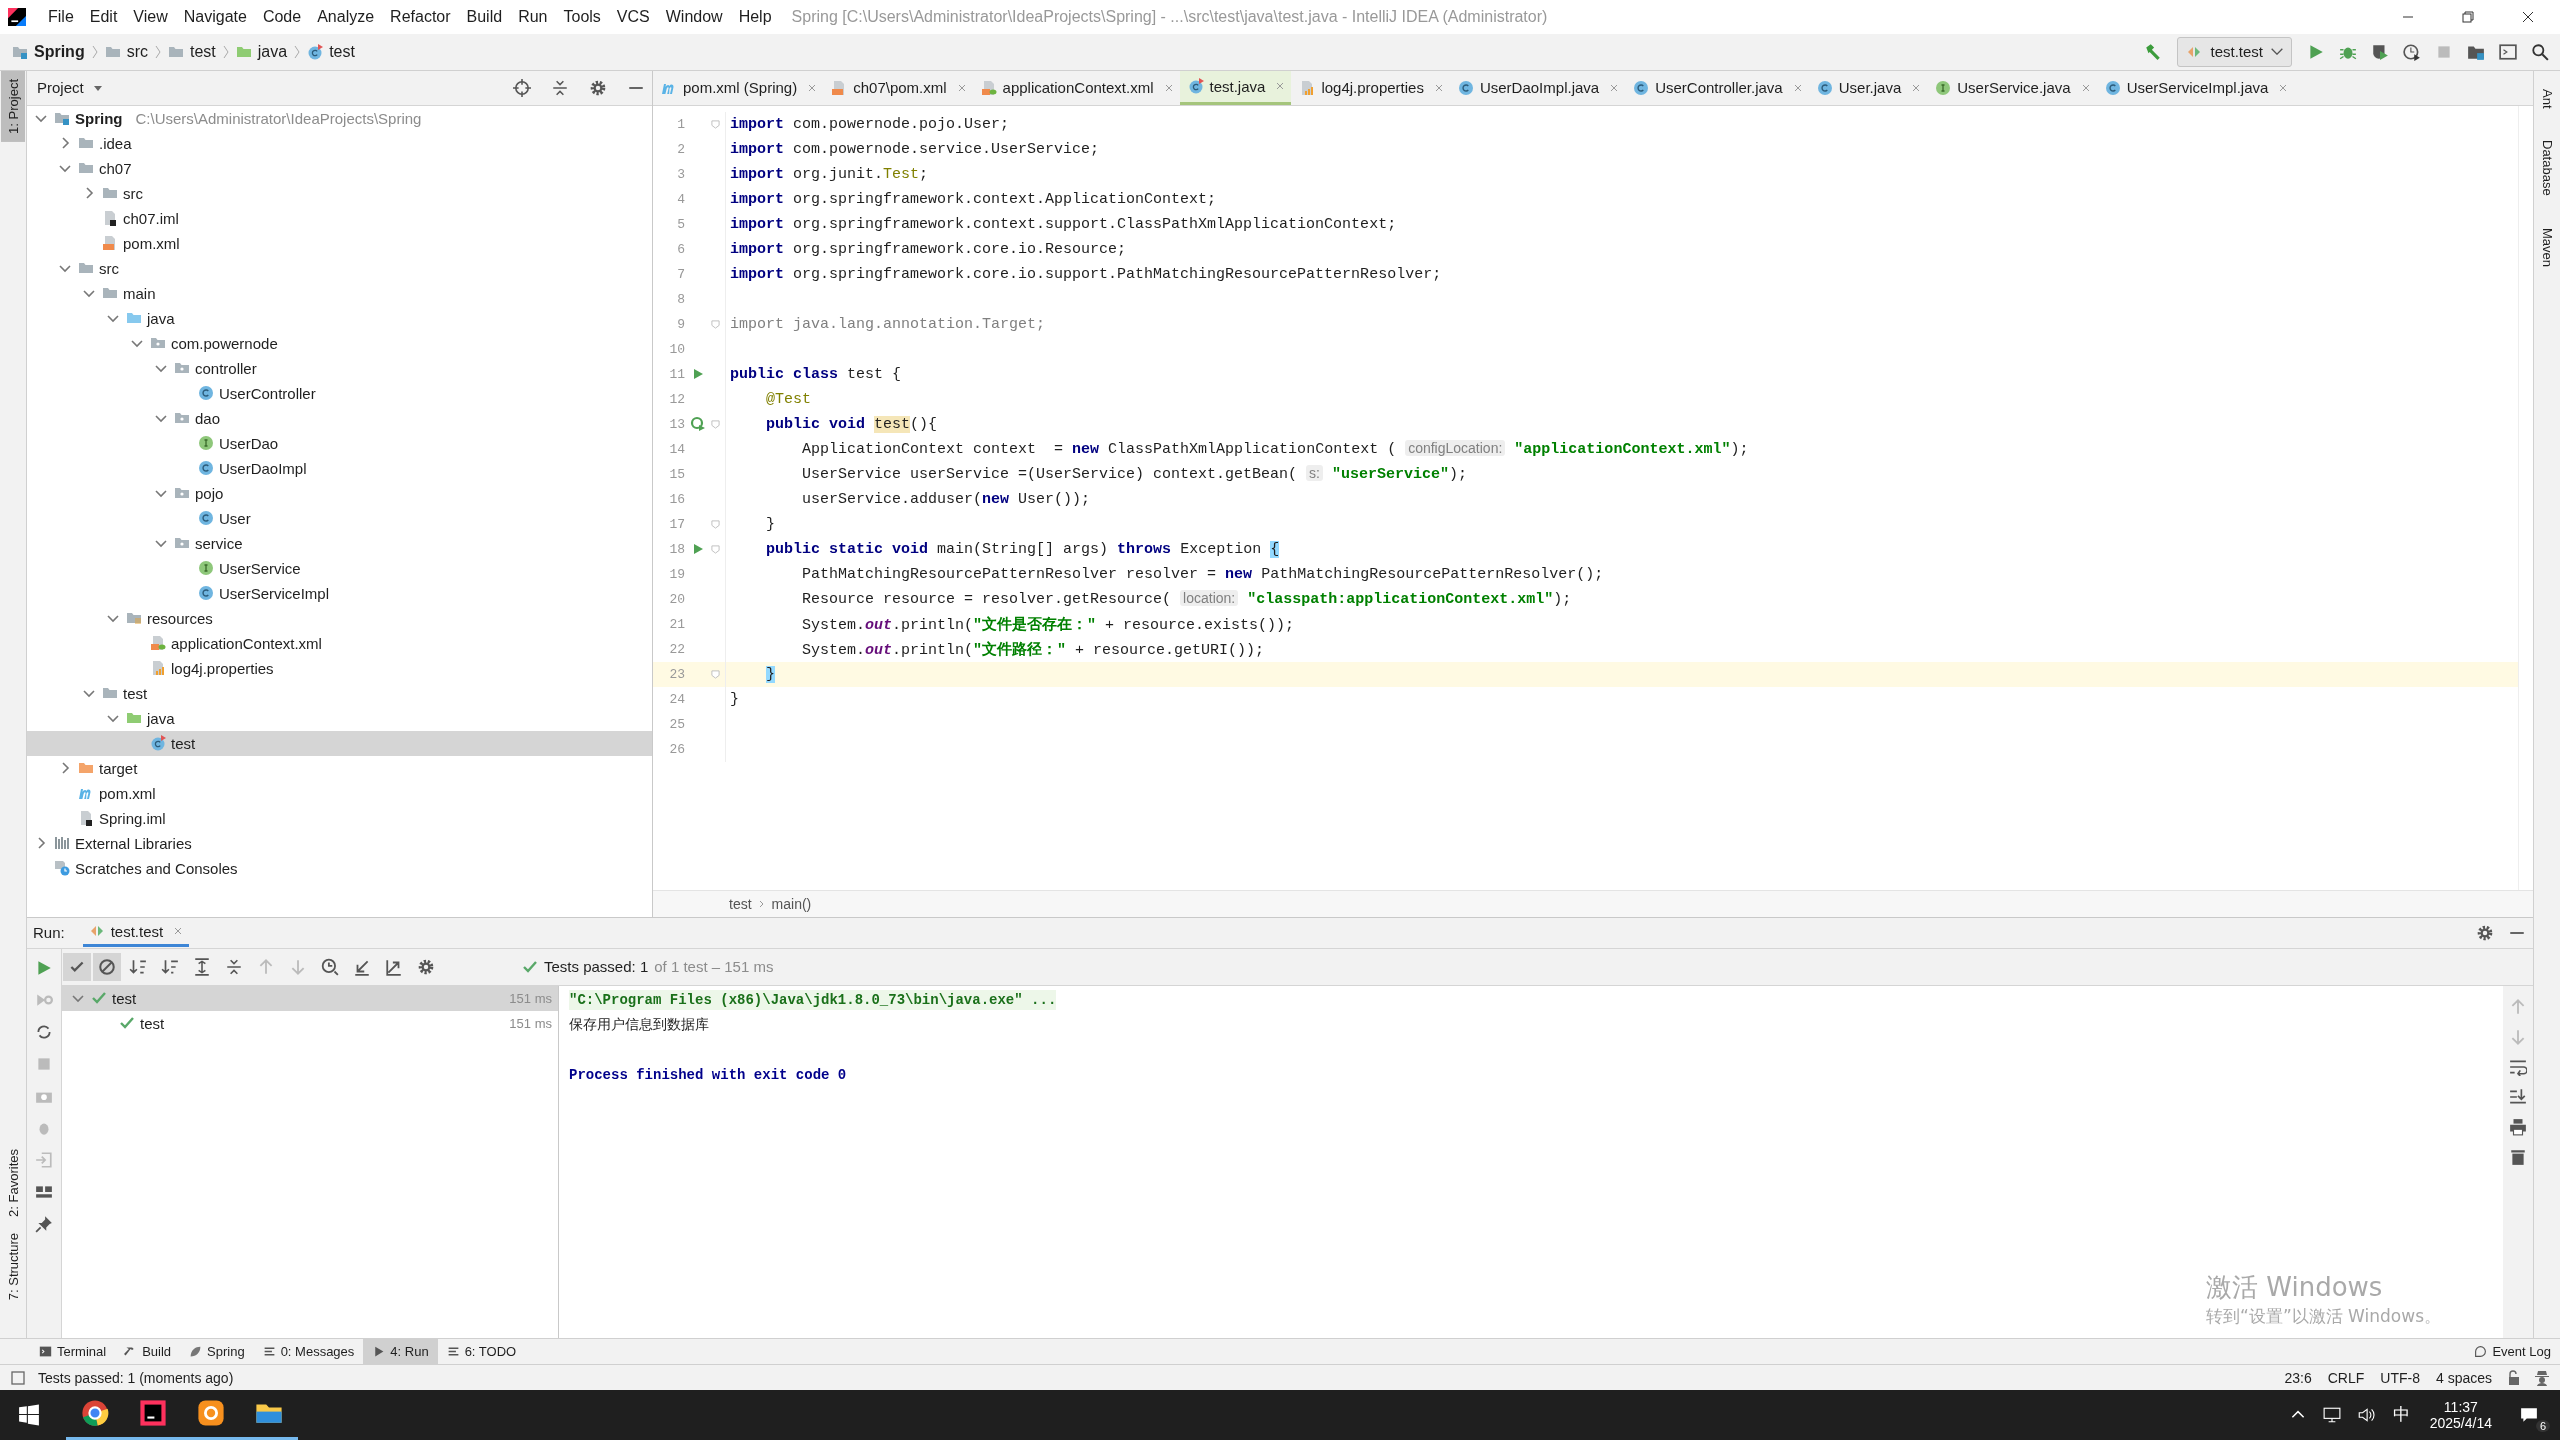  What do you see at coordinates (126, 51) in the screenshot?
I see `breadcrumb: src` at bounding box center [126, 51].